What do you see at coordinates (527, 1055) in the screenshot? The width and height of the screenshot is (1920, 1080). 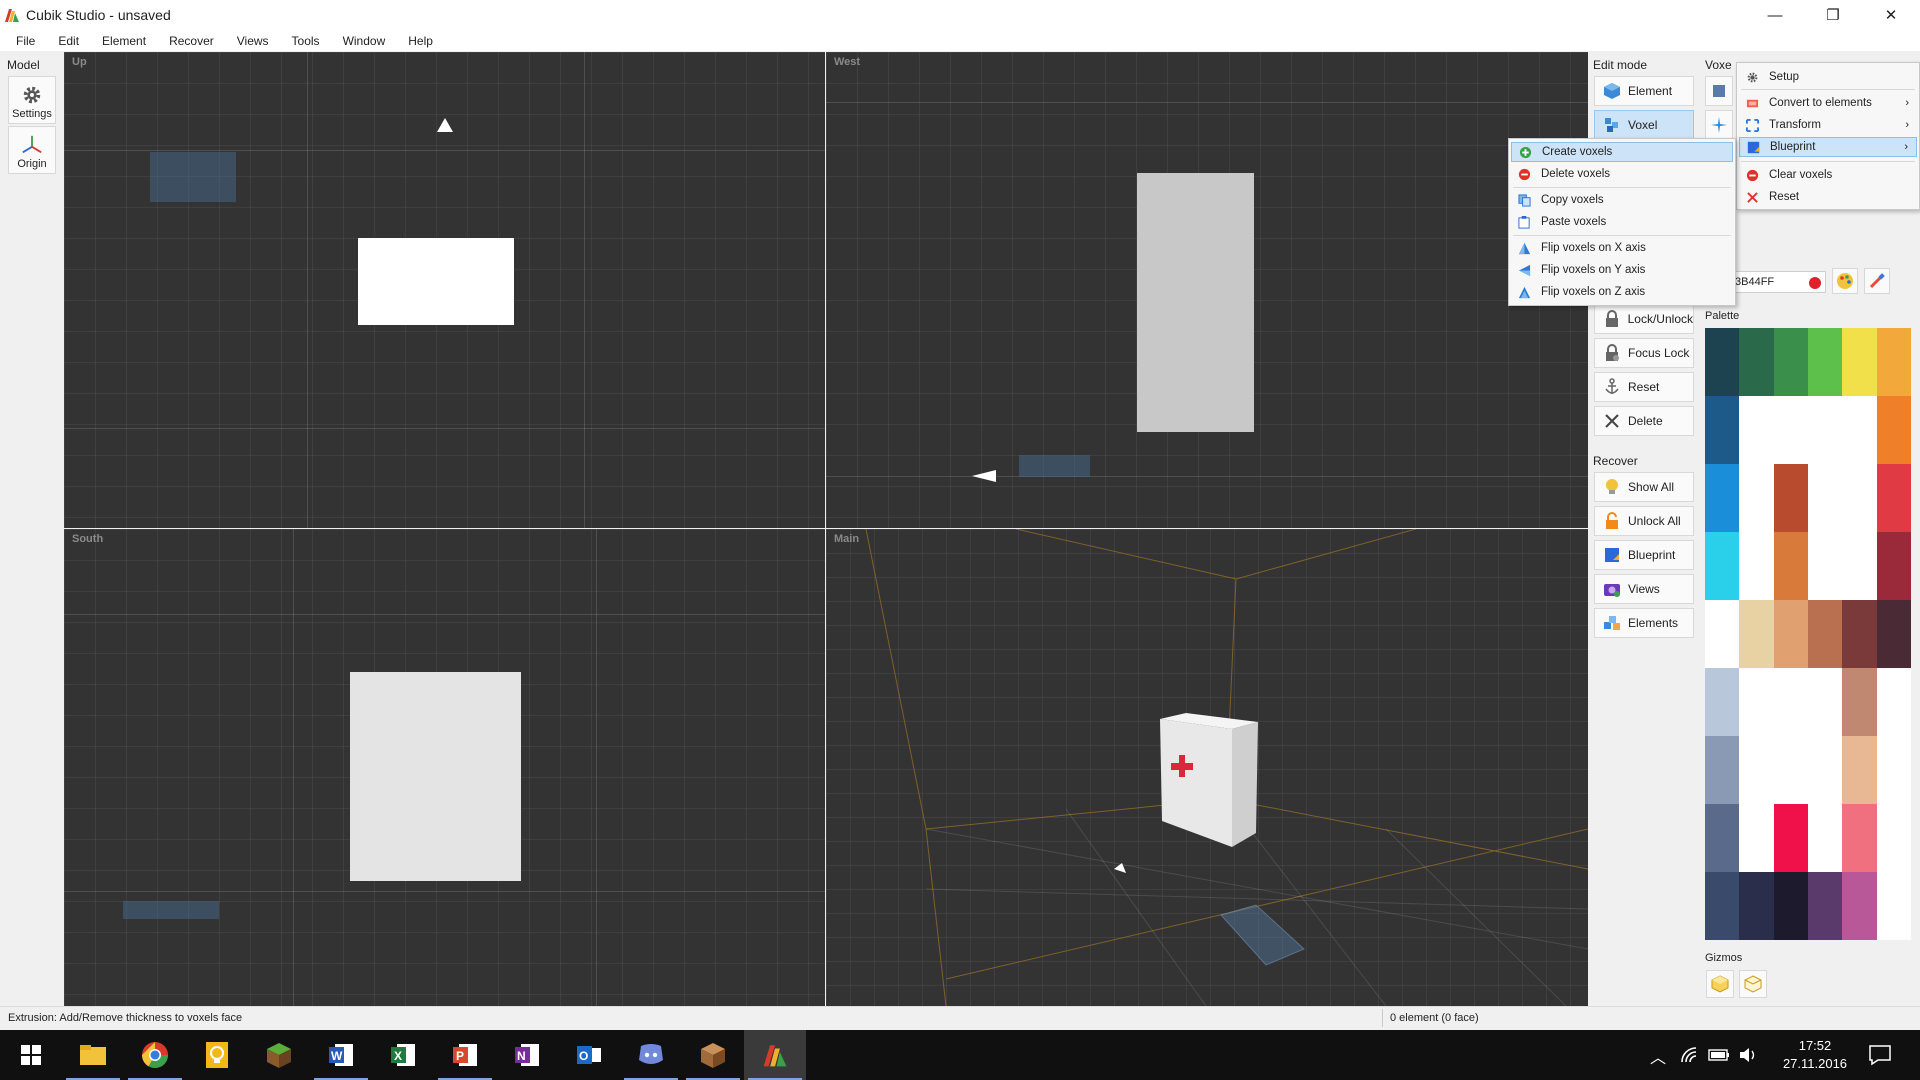 I see `taskbar-onenote: N` at bounding box center [527, 1055].